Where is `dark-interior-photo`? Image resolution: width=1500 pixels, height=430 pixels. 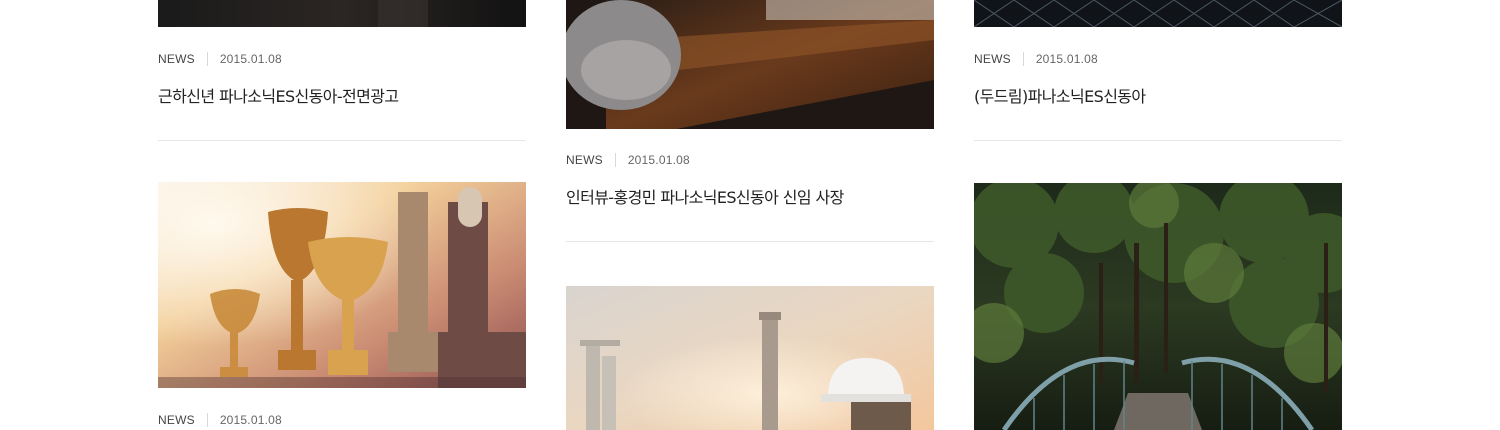
dark-interior-photo is located at coordinates (342, 13).